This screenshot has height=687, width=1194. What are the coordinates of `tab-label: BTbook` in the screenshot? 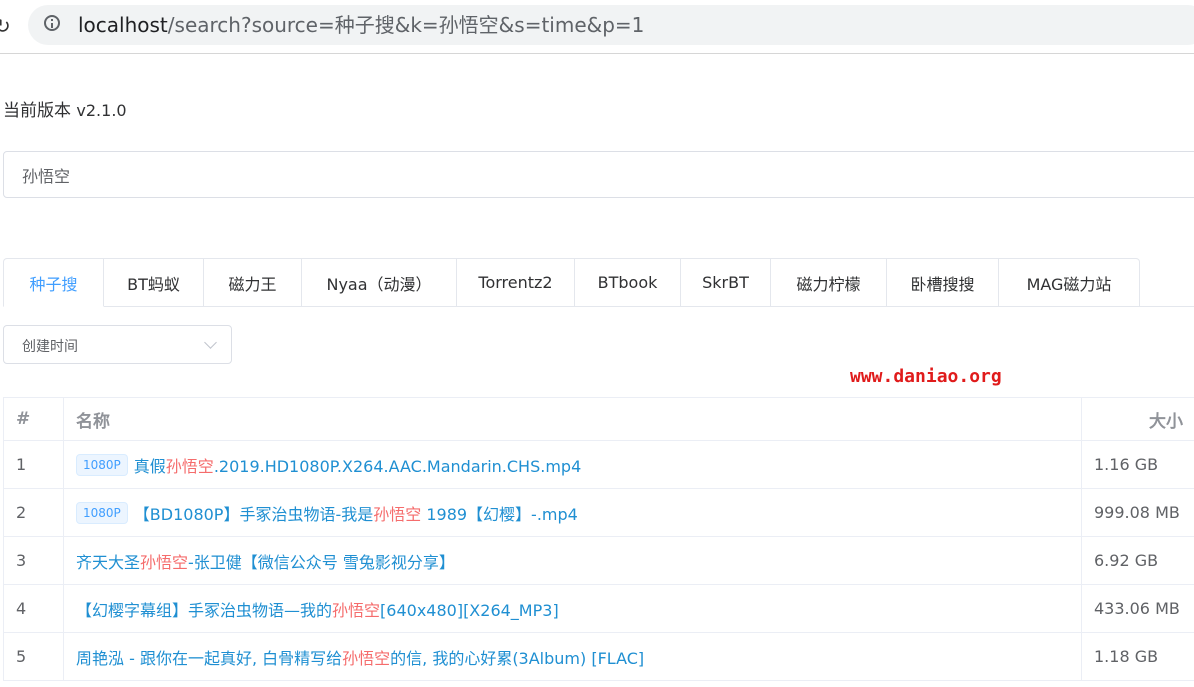 It's located at (627, 282).